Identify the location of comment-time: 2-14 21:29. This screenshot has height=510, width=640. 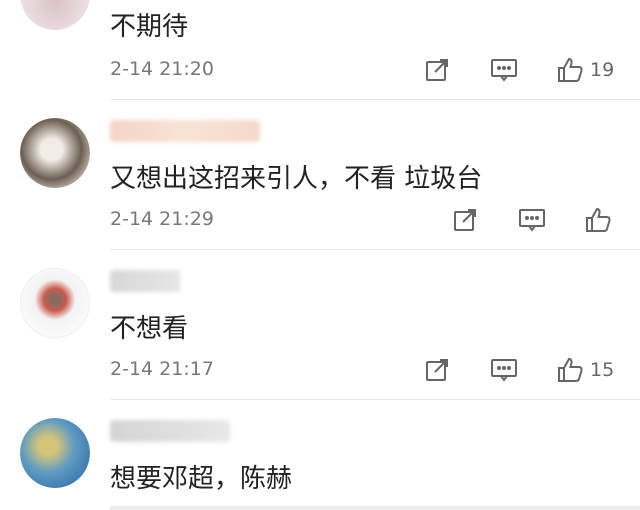
(162, 219).